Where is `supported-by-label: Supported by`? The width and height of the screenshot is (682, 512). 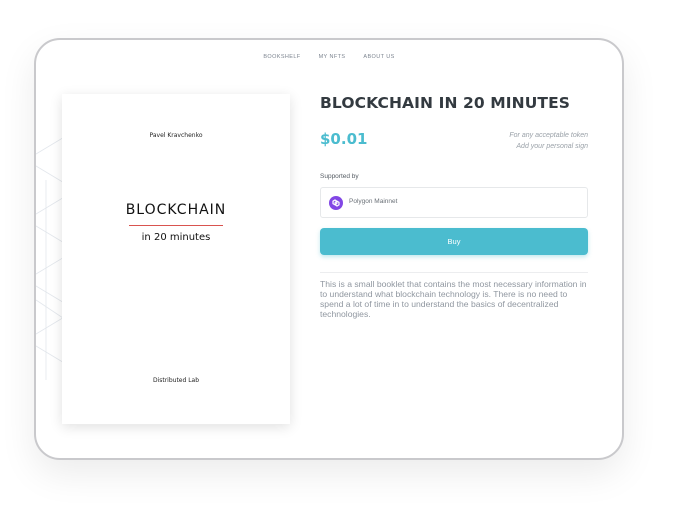
supported-by-label: Supported by is located at coordinates (339, 176).